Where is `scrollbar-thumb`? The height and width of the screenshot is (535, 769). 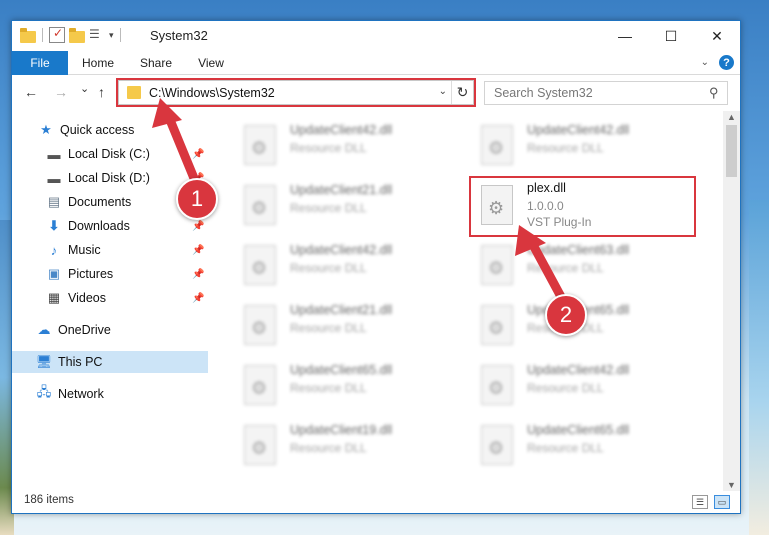 scrollbar-thumb is located at coordinates (731, 151).